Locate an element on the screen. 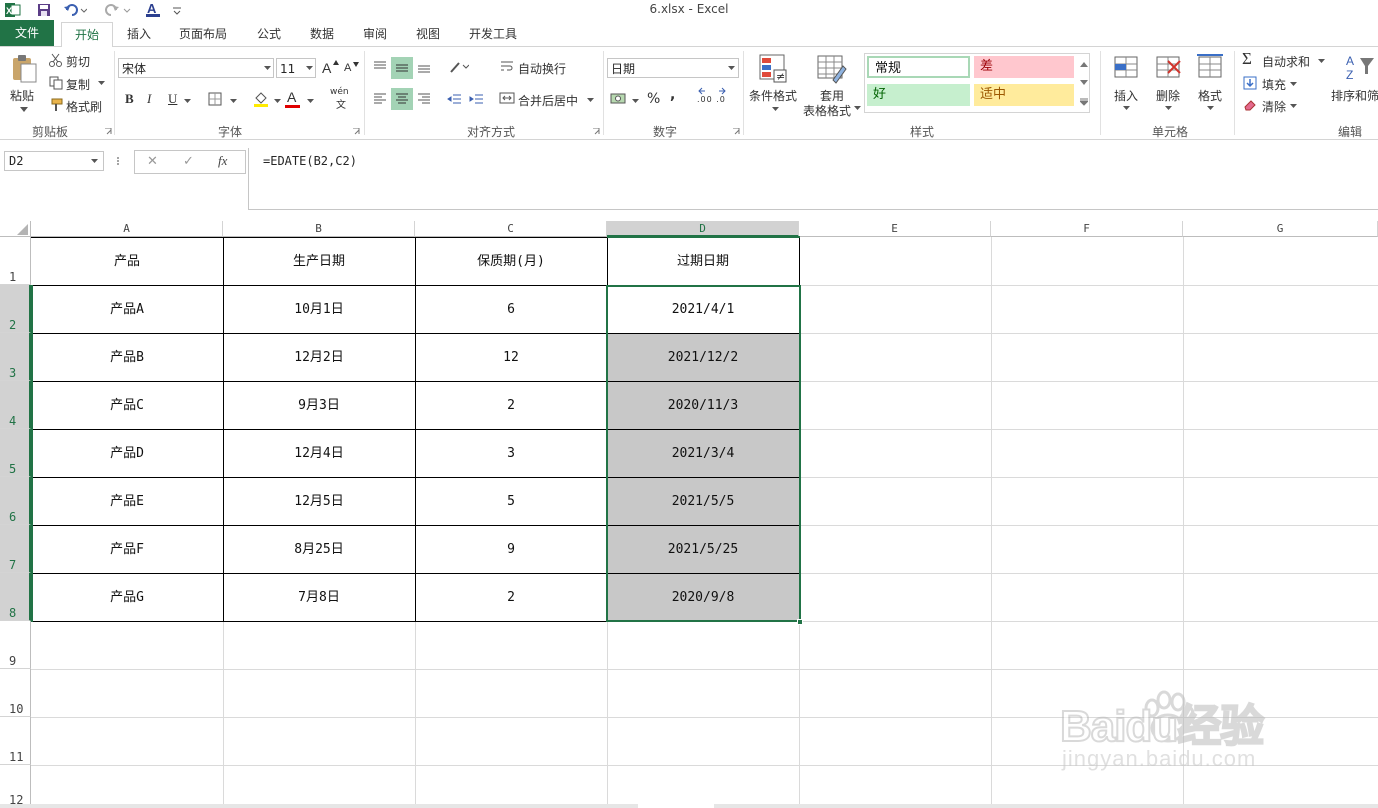 This screenshot has width=1378, height=808. cell-product: 产品D is located at coordinates (127, 453).